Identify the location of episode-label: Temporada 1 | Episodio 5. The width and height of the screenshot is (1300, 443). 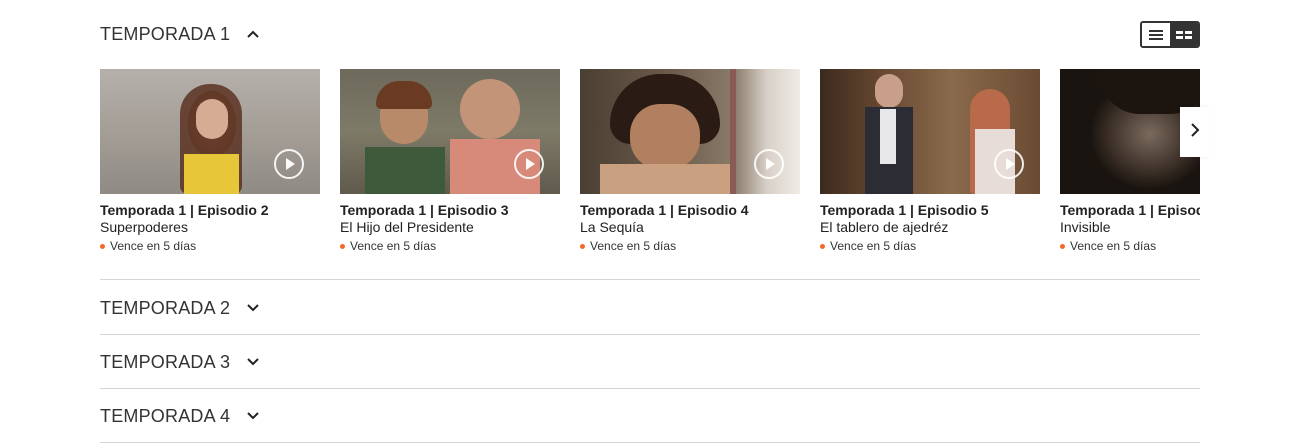
(904, 210).